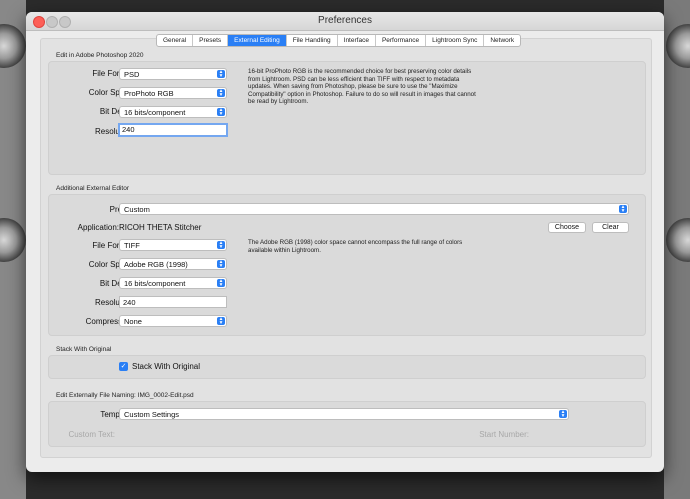 This screenshot has width=690, height=499. Describe the element at coordinates (133, 321) in the screenshot. I see `compression-value: None` at that location.